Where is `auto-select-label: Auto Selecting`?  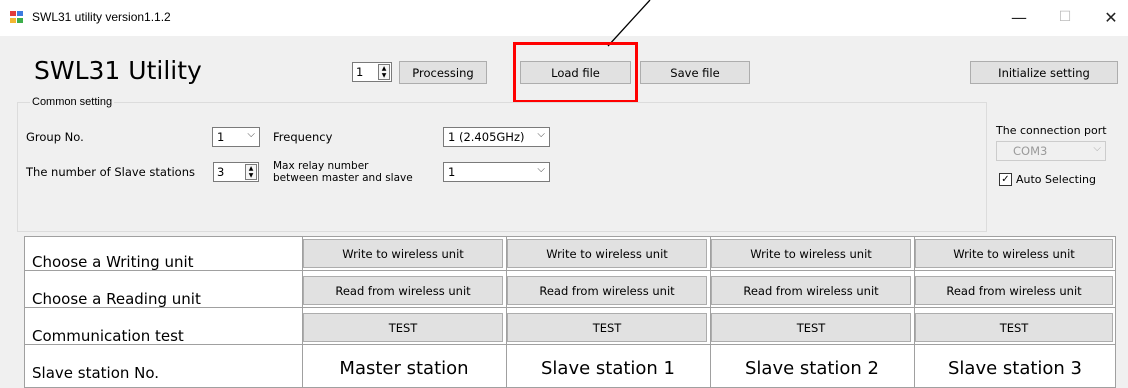 auto-select-label: Auto Selecting is located at coordinates (1056, 179).